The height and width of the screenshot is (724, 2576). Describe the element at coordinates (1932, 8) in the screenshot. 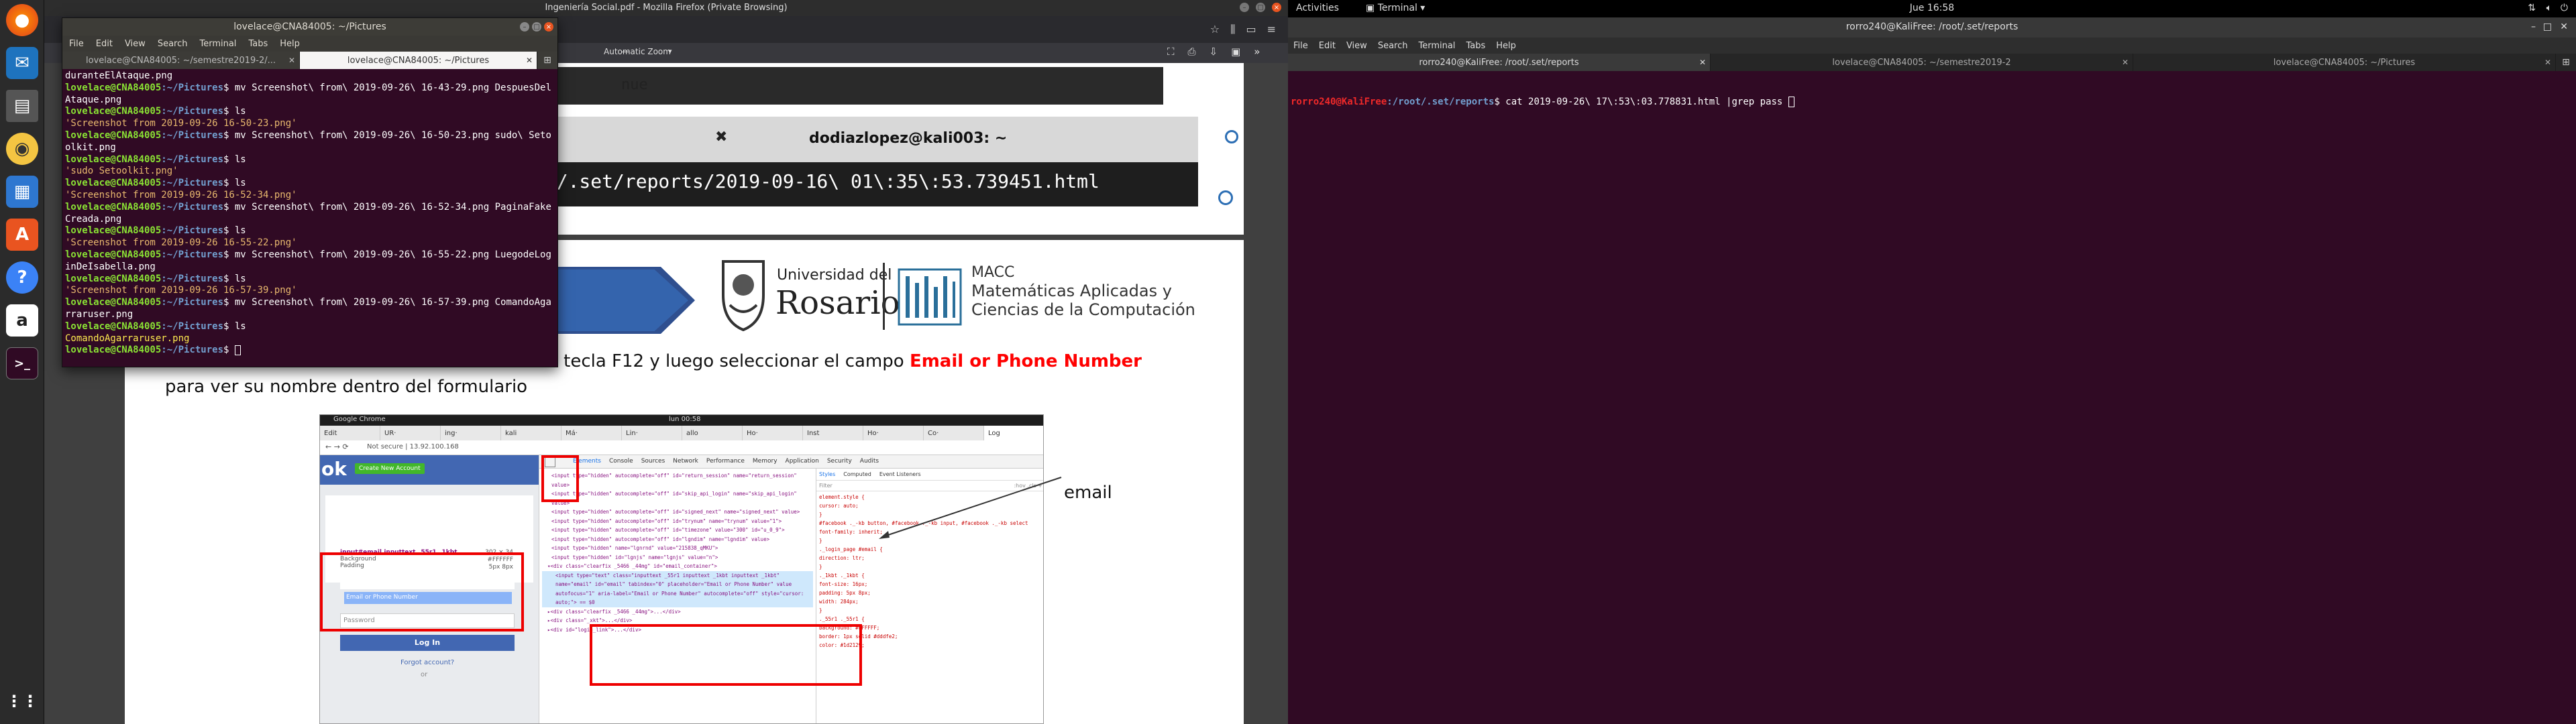

I see `clock: Jue 16:58` at that location.